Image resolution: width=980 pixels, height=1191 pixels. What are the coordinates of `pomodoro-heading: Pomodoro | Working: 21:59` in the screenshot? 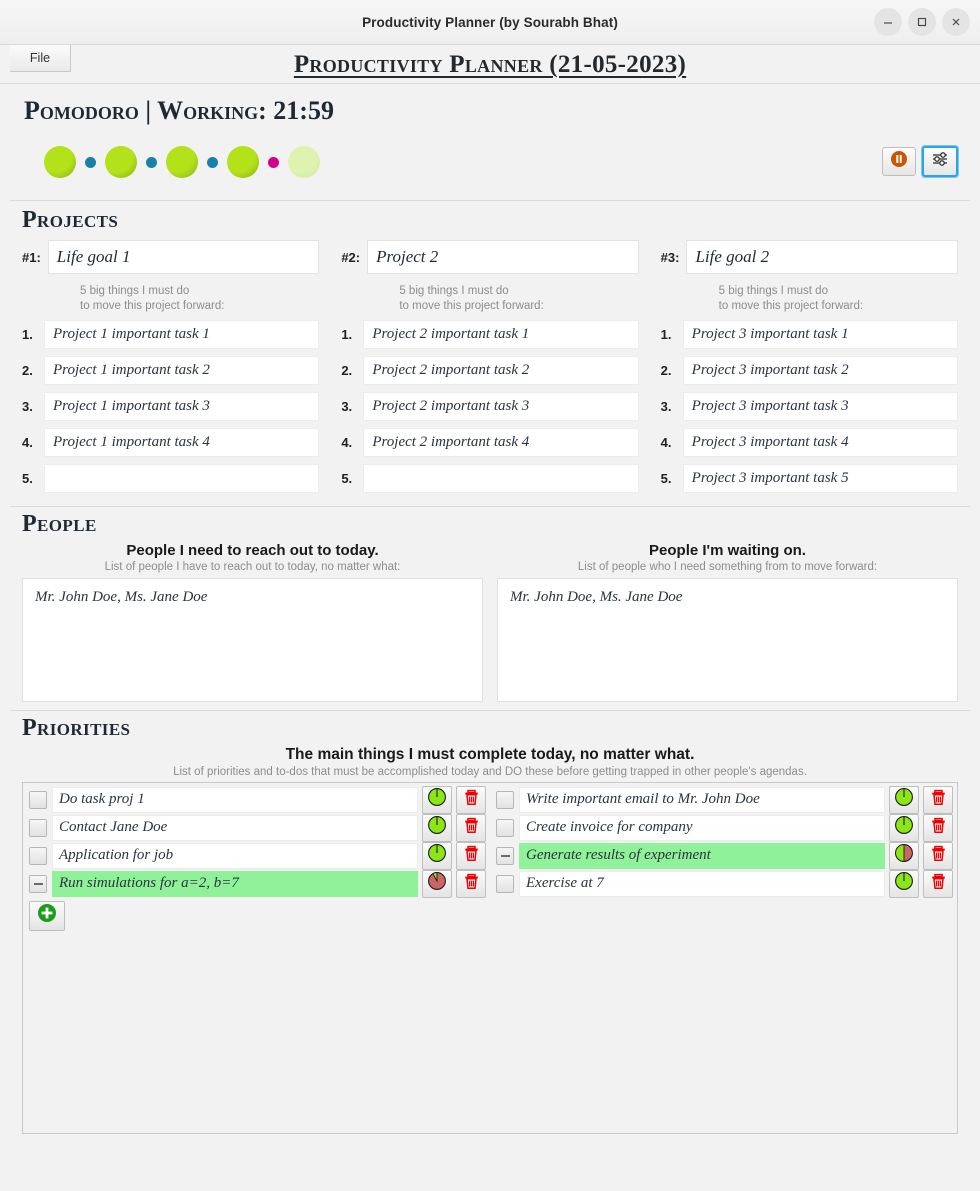 It's located at (179, 110).